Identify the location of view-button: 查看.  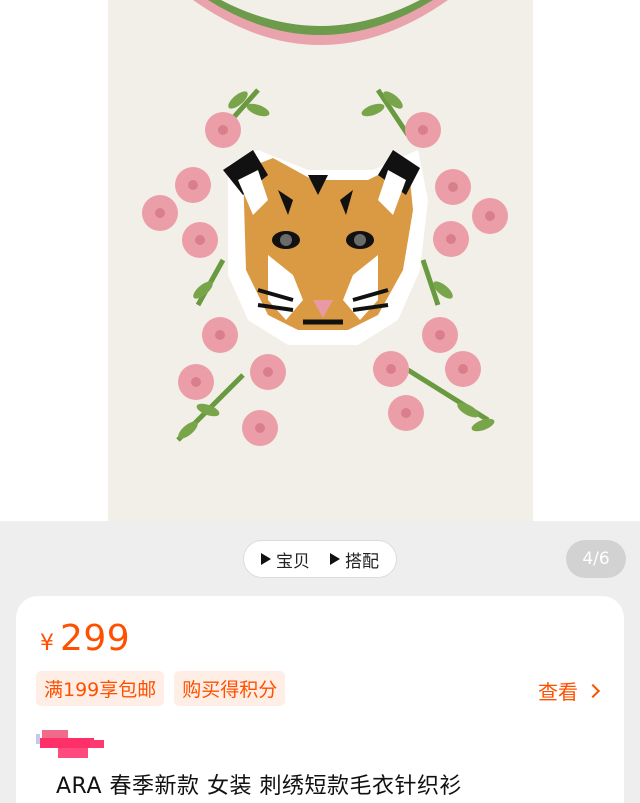
(569, 690).